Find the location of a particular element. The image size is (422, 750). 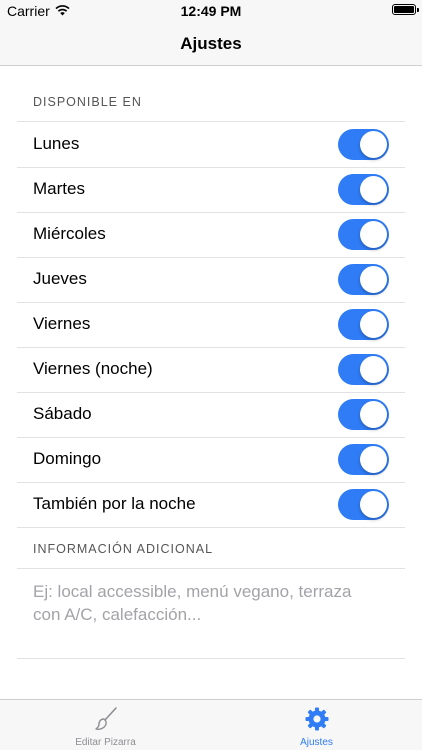

gear-icon is located at coordinates (316, 719).